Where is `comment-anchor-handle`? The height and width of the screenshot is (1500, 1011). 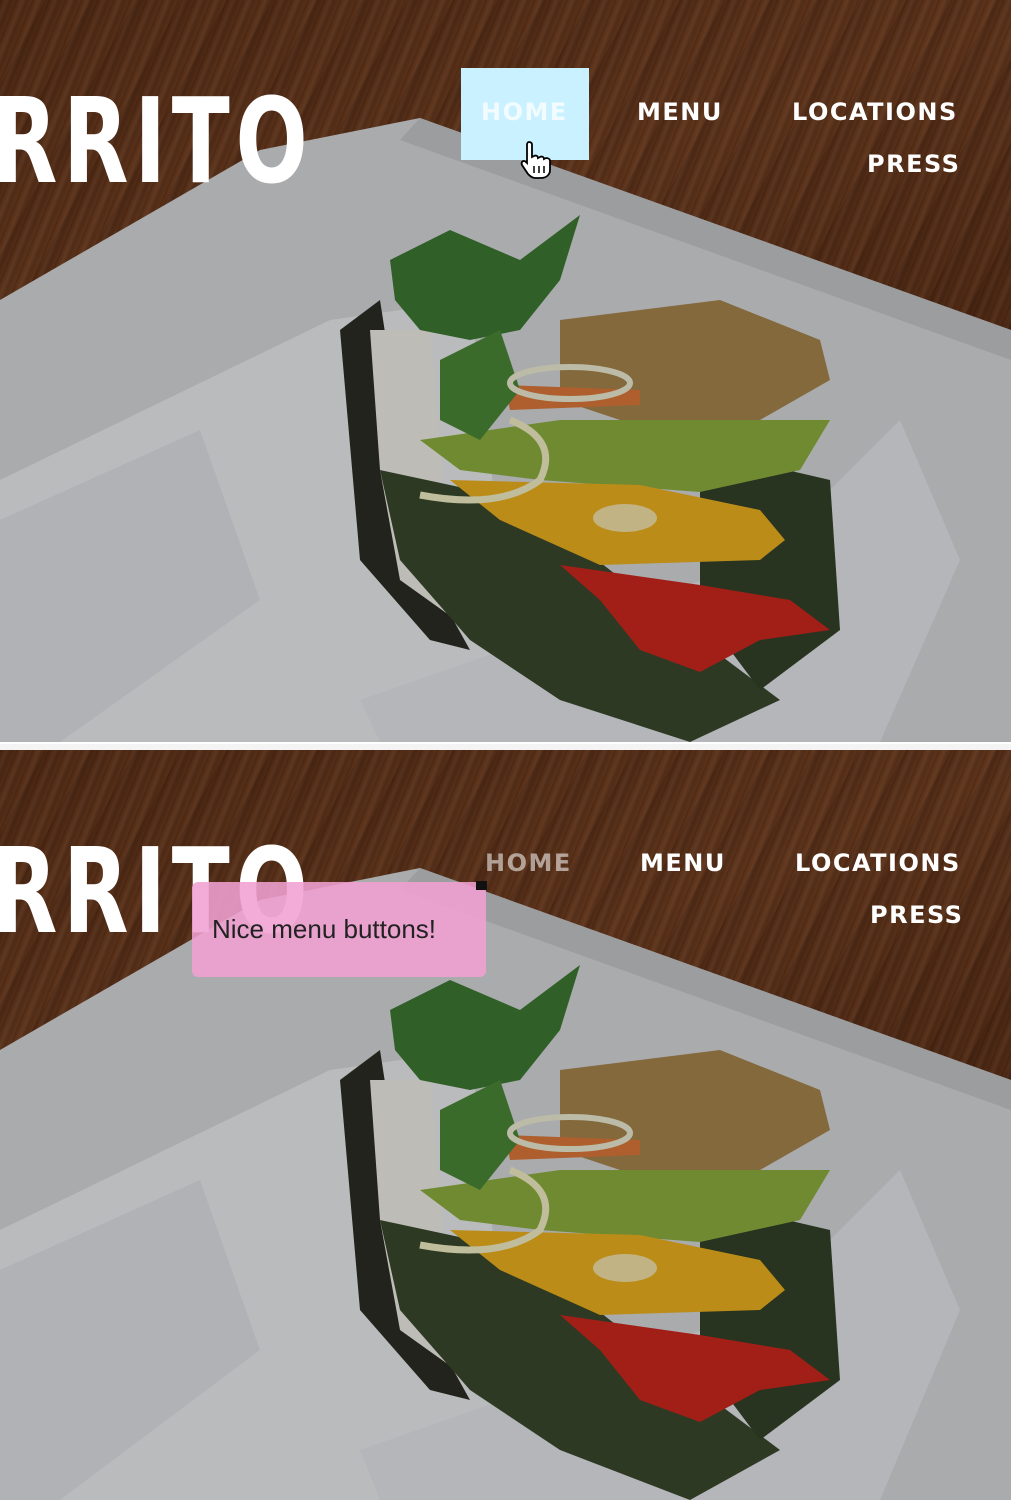 comment-anchor-handle is located at coordinates (481, 885).